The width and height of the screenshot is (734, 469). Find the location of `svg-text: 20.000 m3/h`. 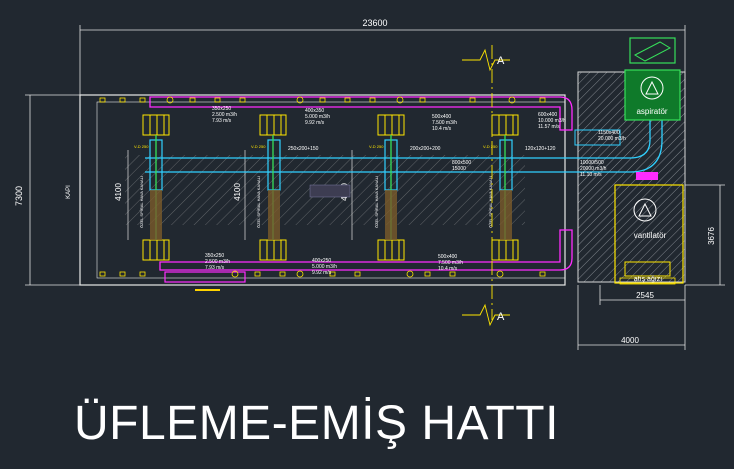

svg-text: 20.000 m3/h is located at coordinates (612, 139).